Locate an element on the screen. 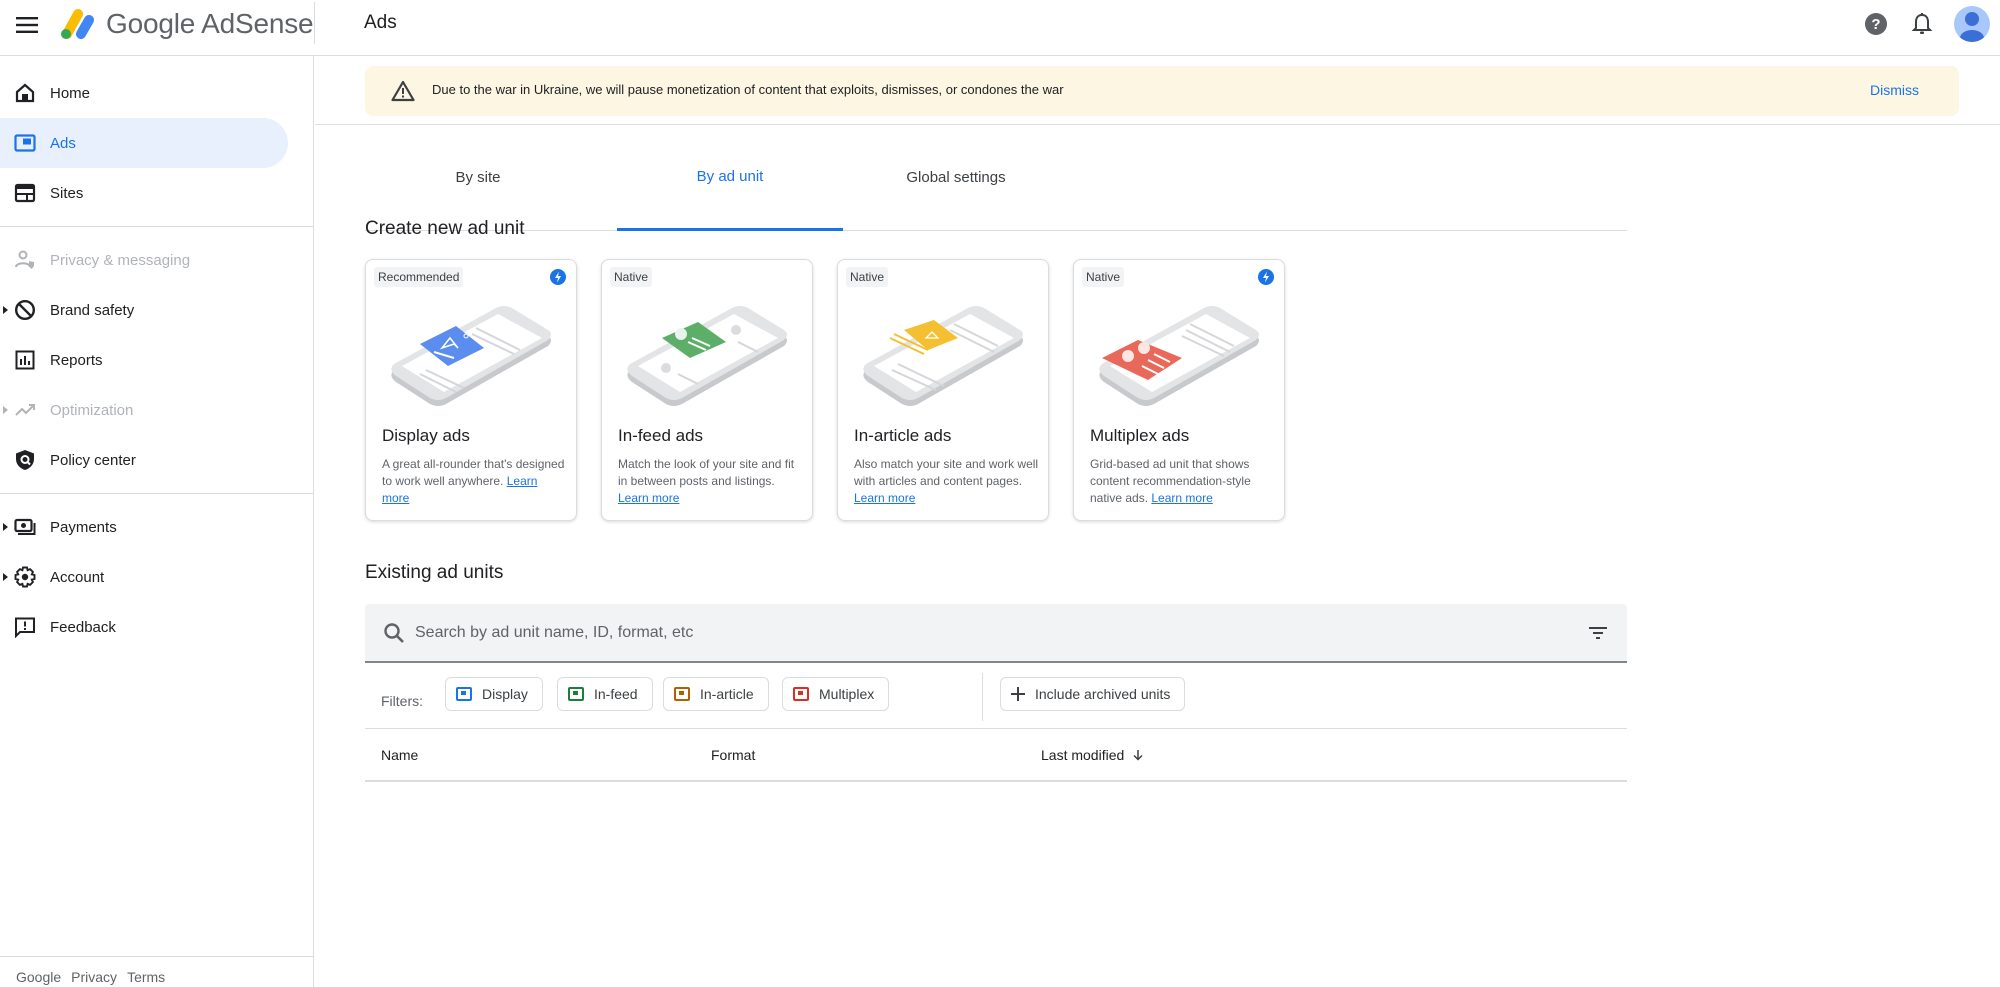 This screenshot has height=987, width=2000. sidebar-item-payments: Payments is located at coordinates (144, 527).